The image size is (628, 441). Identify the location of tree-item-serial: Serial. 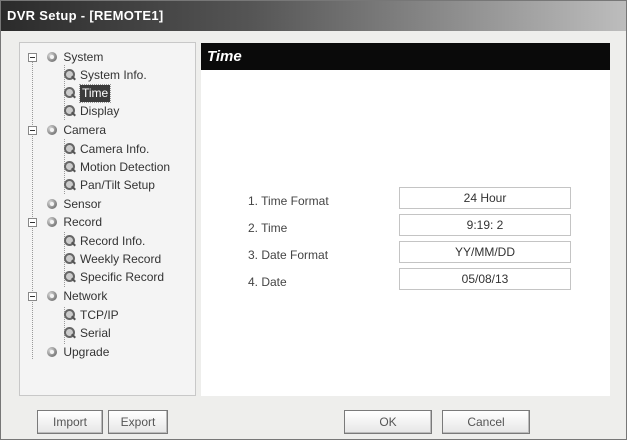
(86, 333).